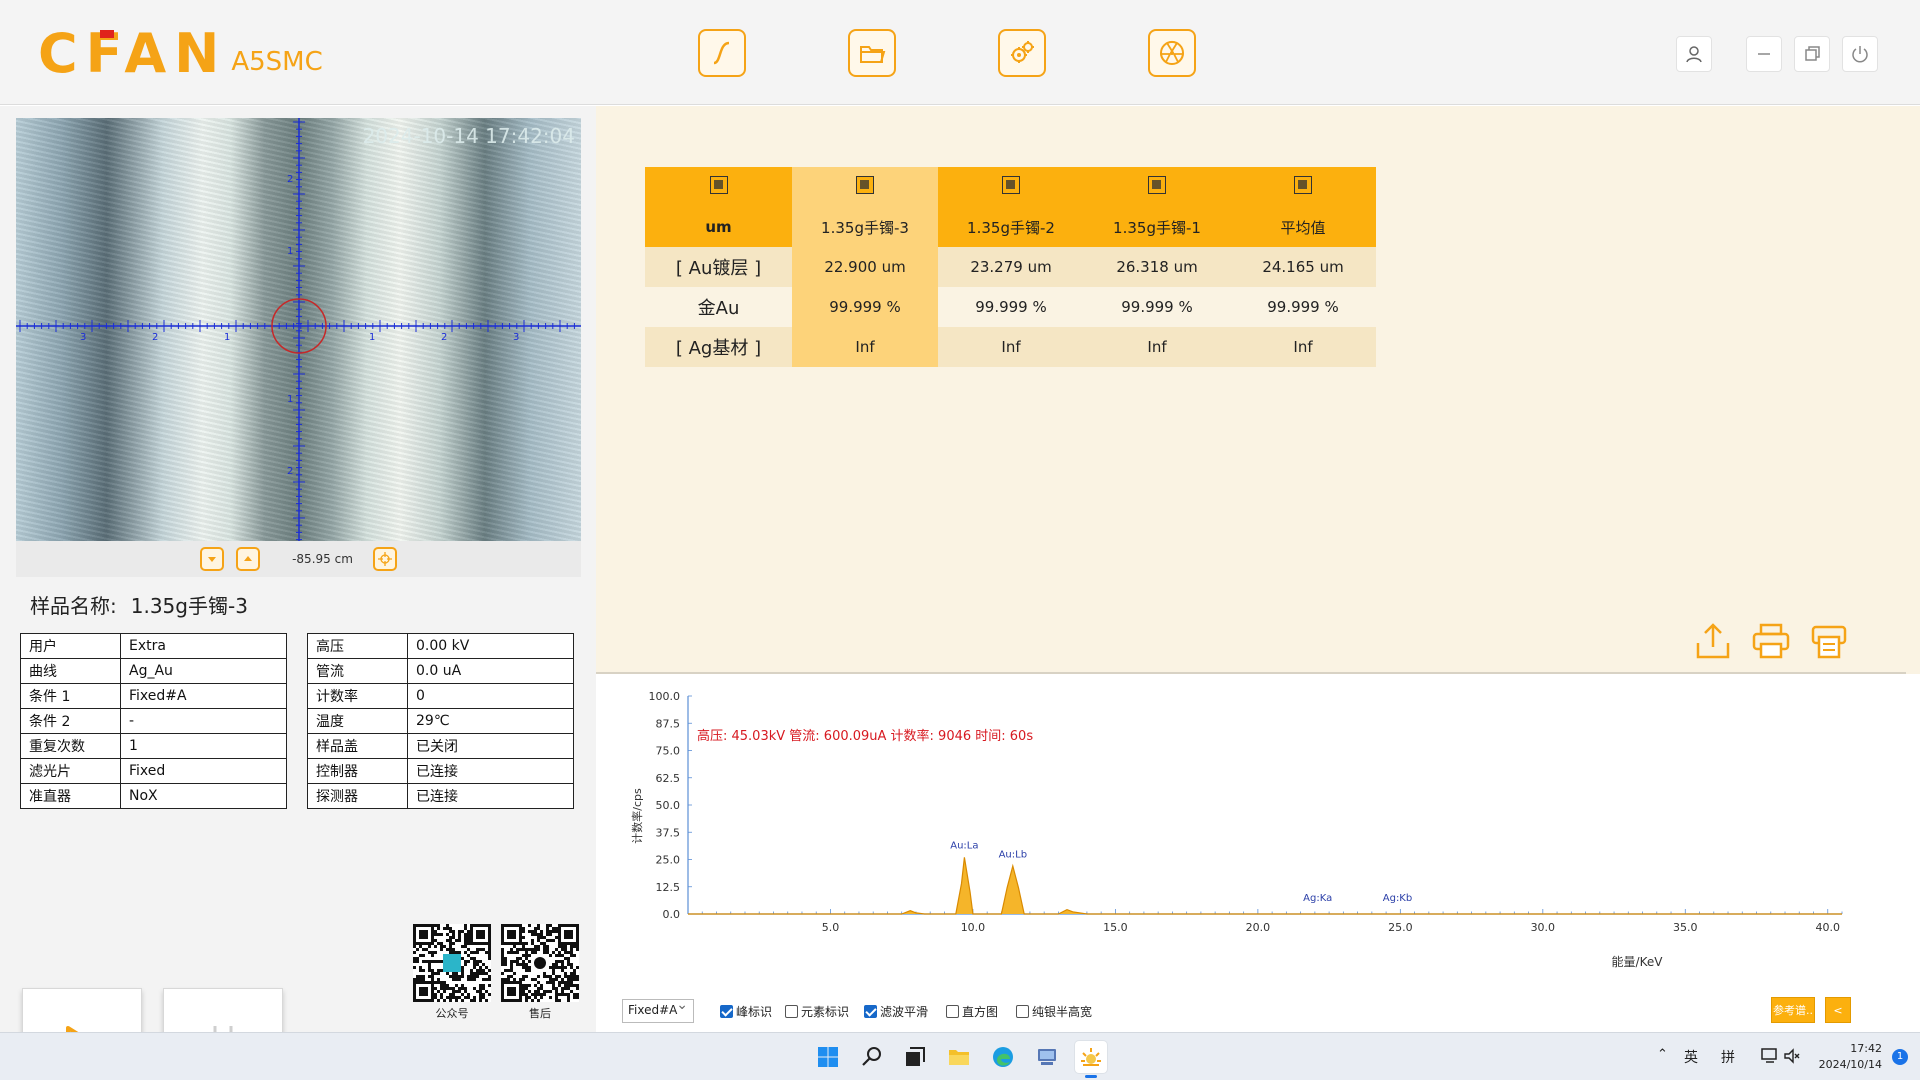 The image size is (1920, 1080). Describe the element at coordinates (70, 721) in the screenshot. I see `param-key: 条件 2` at that location.